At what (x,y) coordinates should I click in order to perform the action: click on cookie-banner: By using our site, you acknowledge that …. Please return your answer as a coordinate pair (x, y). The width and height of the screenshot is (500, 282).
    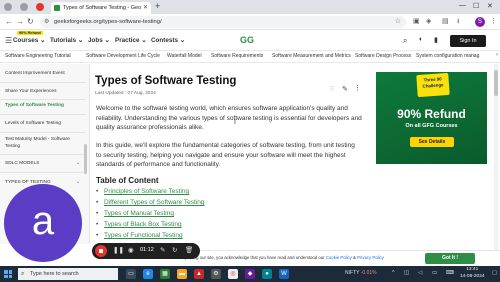
    Looking at the image, I should click on (340, 258).